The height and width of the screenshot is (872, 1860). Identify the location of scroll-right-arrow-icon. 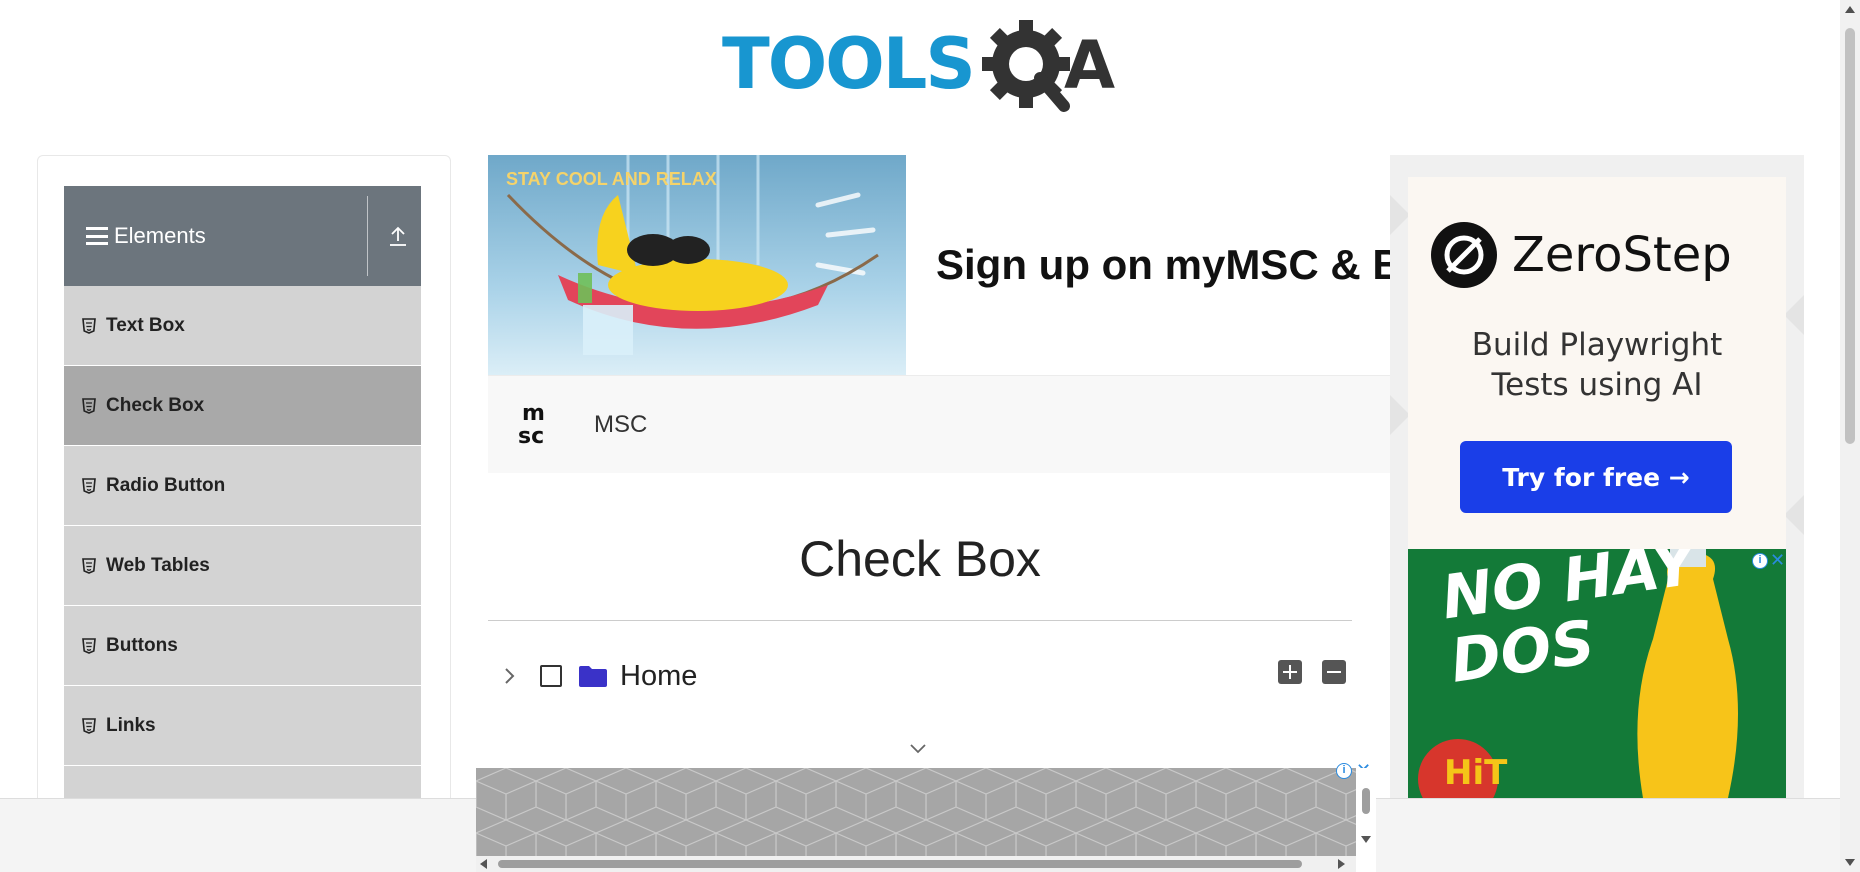
(1341, 864).